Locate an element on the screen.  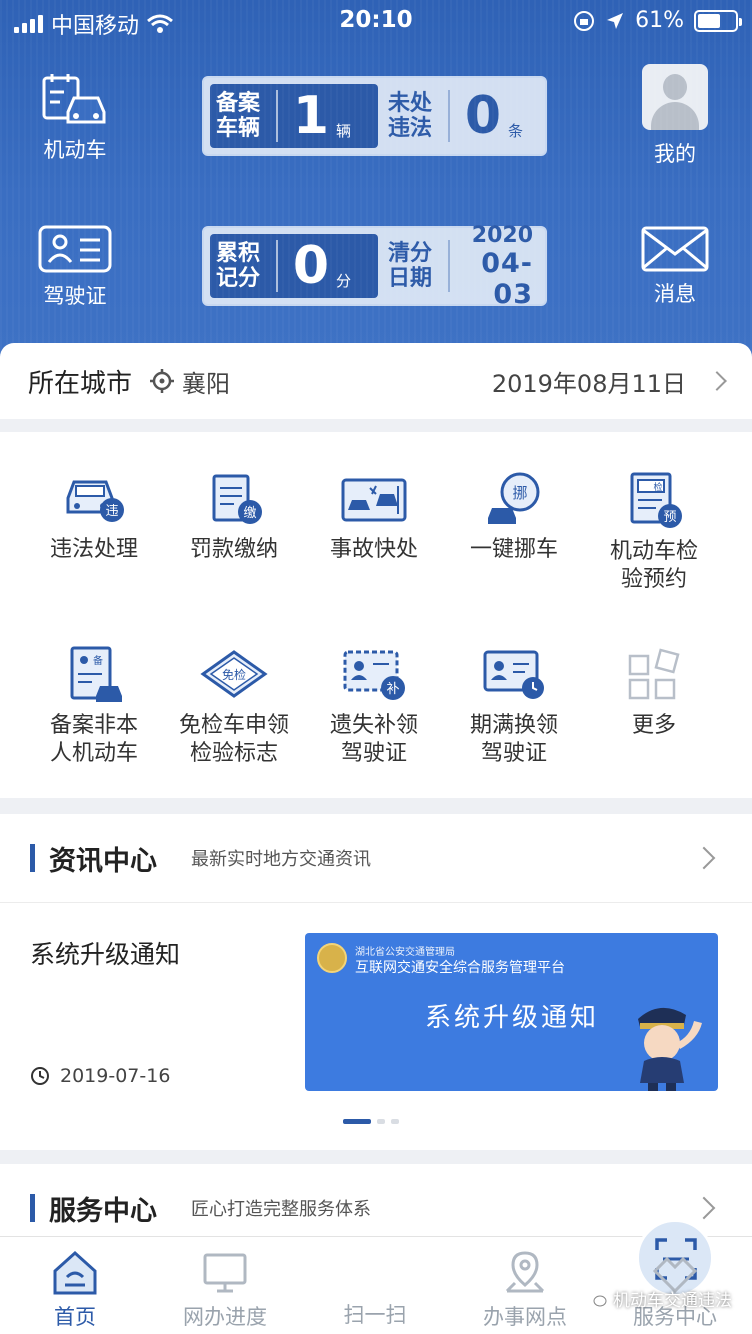
clear-date-year: 2020 is located at coordinates (502, 235).